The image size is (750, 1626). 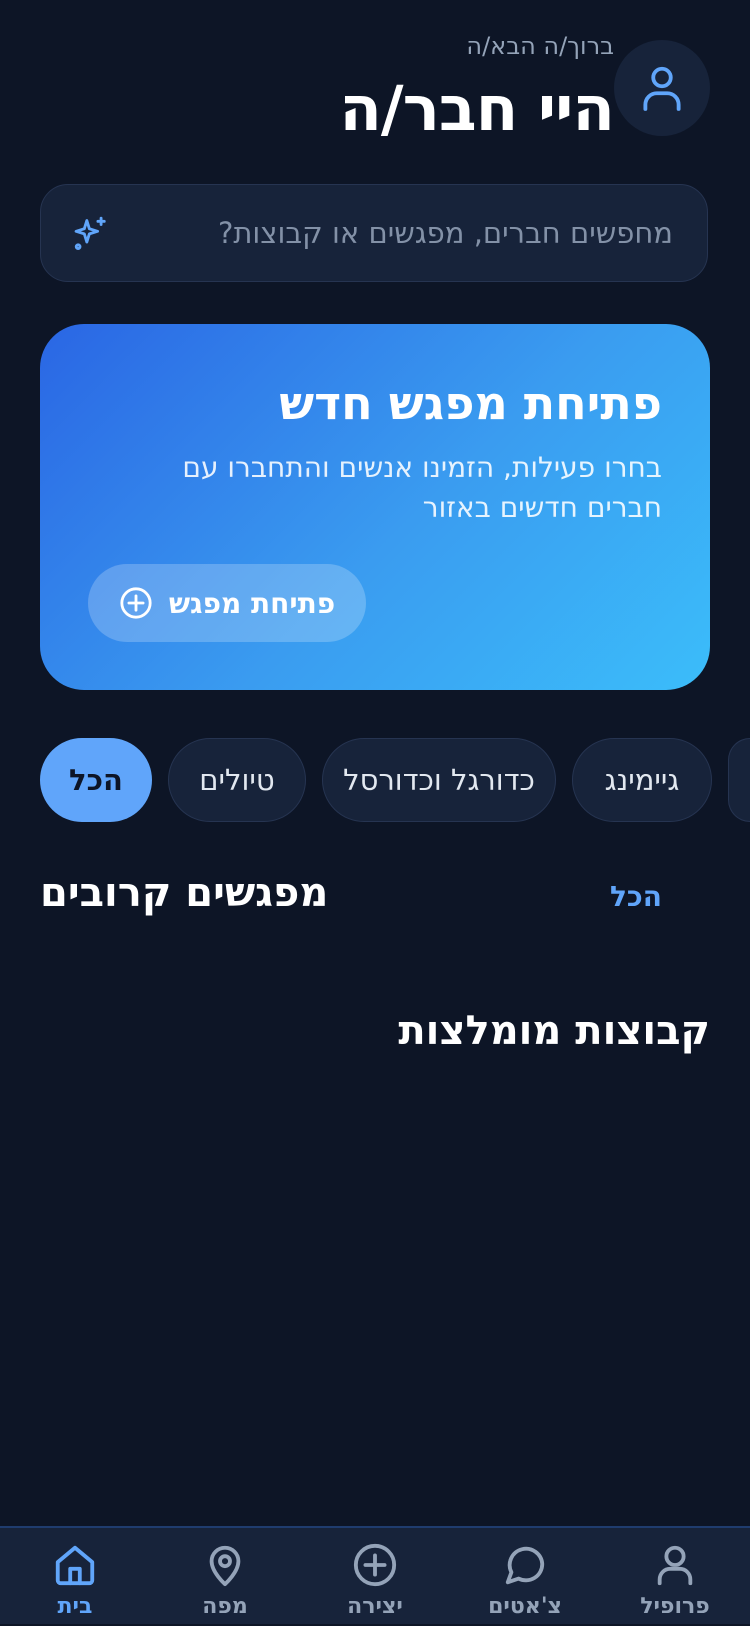 What do you see at coordinates (75, 1565) in the screenshot?
I see `home-icon` at bounding box center [75, 1565].